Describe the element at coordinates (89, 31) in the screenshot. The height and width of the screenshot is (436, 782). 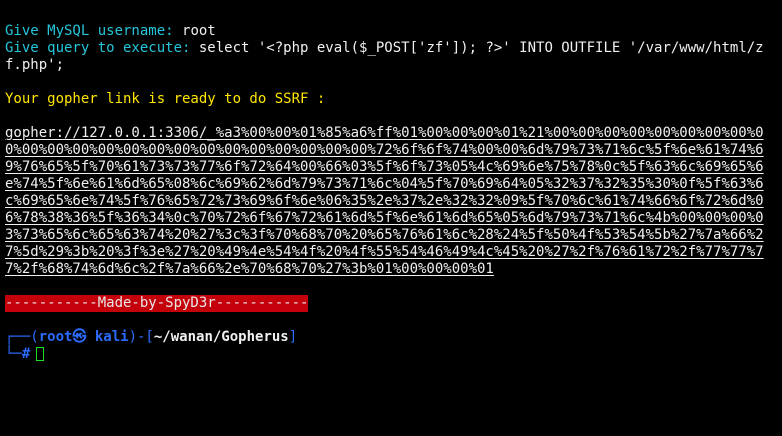
I see `username-prompt: Give MySQL username:` at that location.